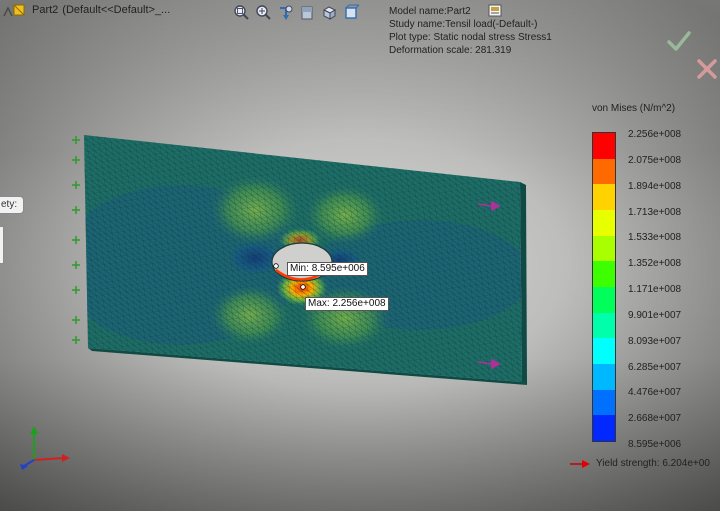  Describe the element at coordinates (299, 268) in the screenshot. I see `min-probe-label: Min:` at that location.